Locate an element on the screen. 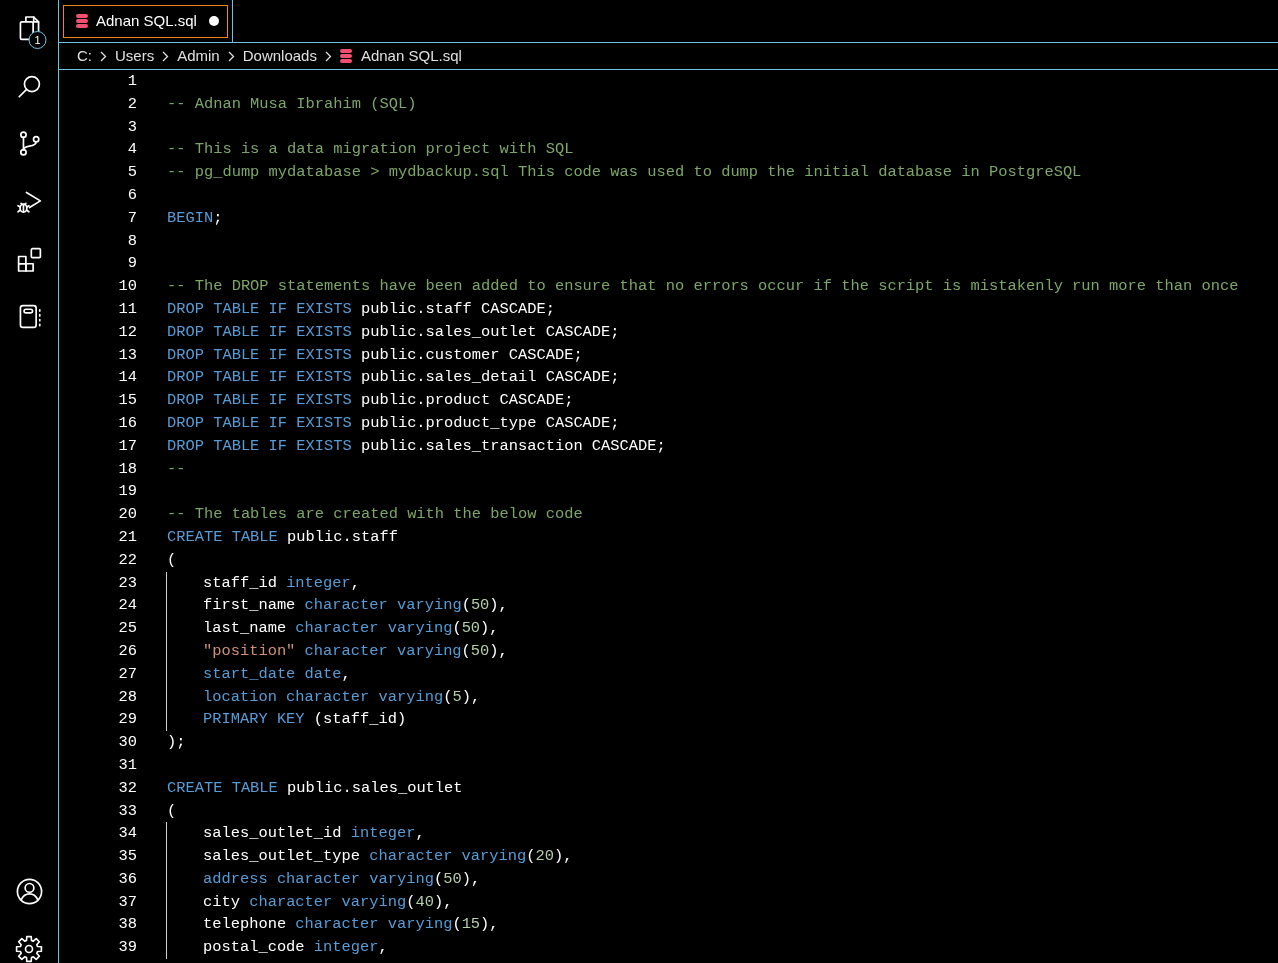 The height and width of the screenshot is (963, 1278). settings-icon is located at coordinates (29, 949).